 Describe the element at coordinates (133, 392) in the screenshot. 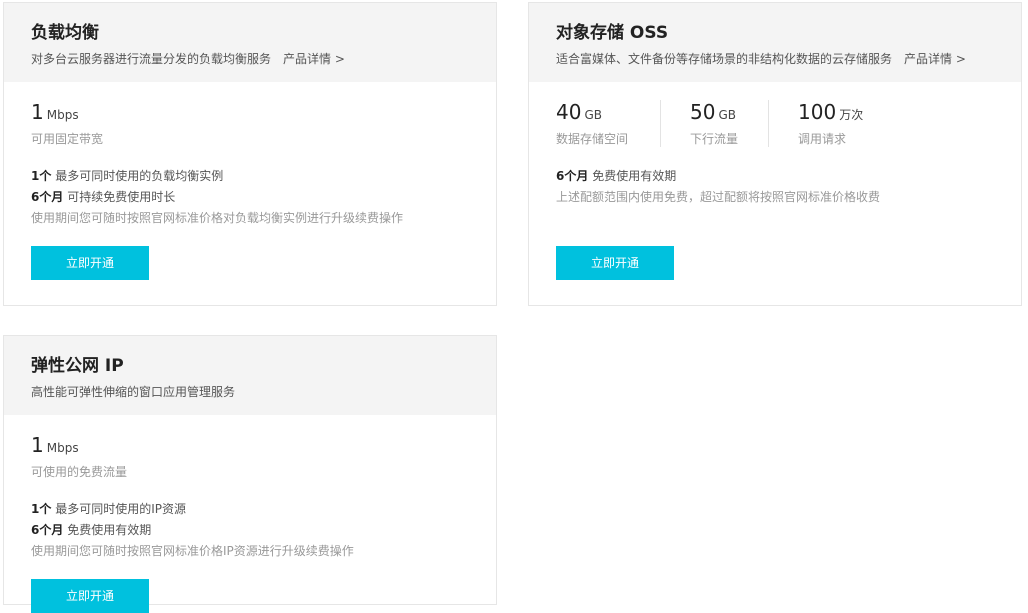

I see `card-desc-text: 高性能可弹性伸缩的窗口应用管理服务` at that location.